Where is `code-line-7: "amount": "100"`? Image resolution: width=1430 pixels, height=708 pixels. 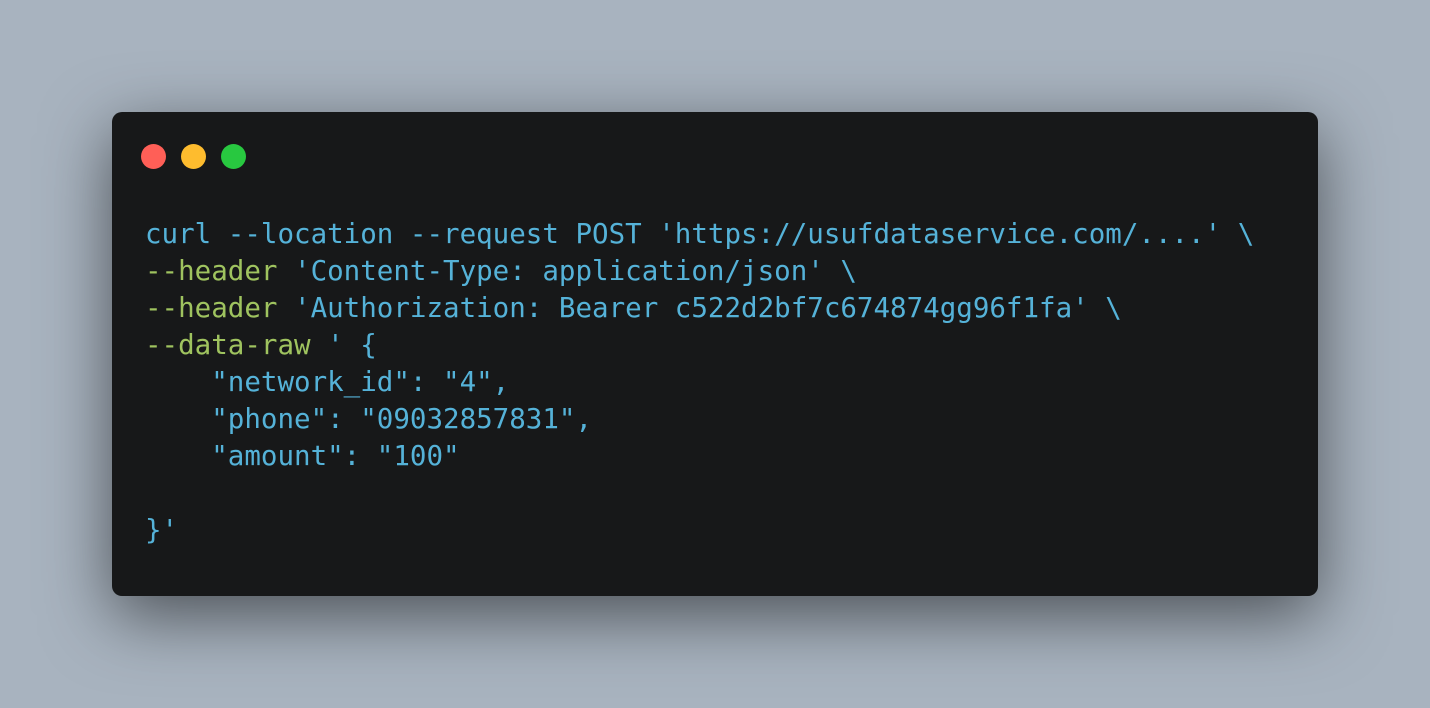
code-line-7: "amount": "100" is located at coordinates (699, 456).